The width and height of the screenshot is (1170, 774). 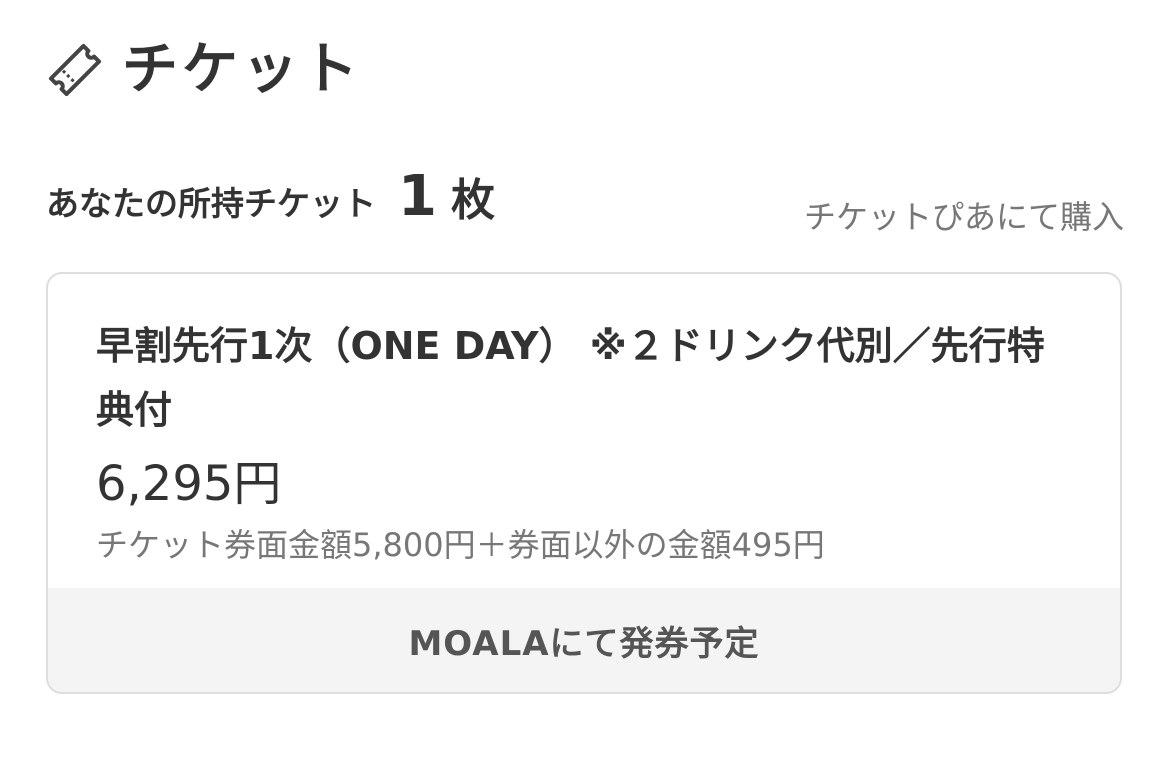 What do you see at coordinates (585, 204) in the screenshot?
I see `owned-row: あなたの所持チケット 1 枚 チケットぴあにて購入` at bounding box center [585, 204].